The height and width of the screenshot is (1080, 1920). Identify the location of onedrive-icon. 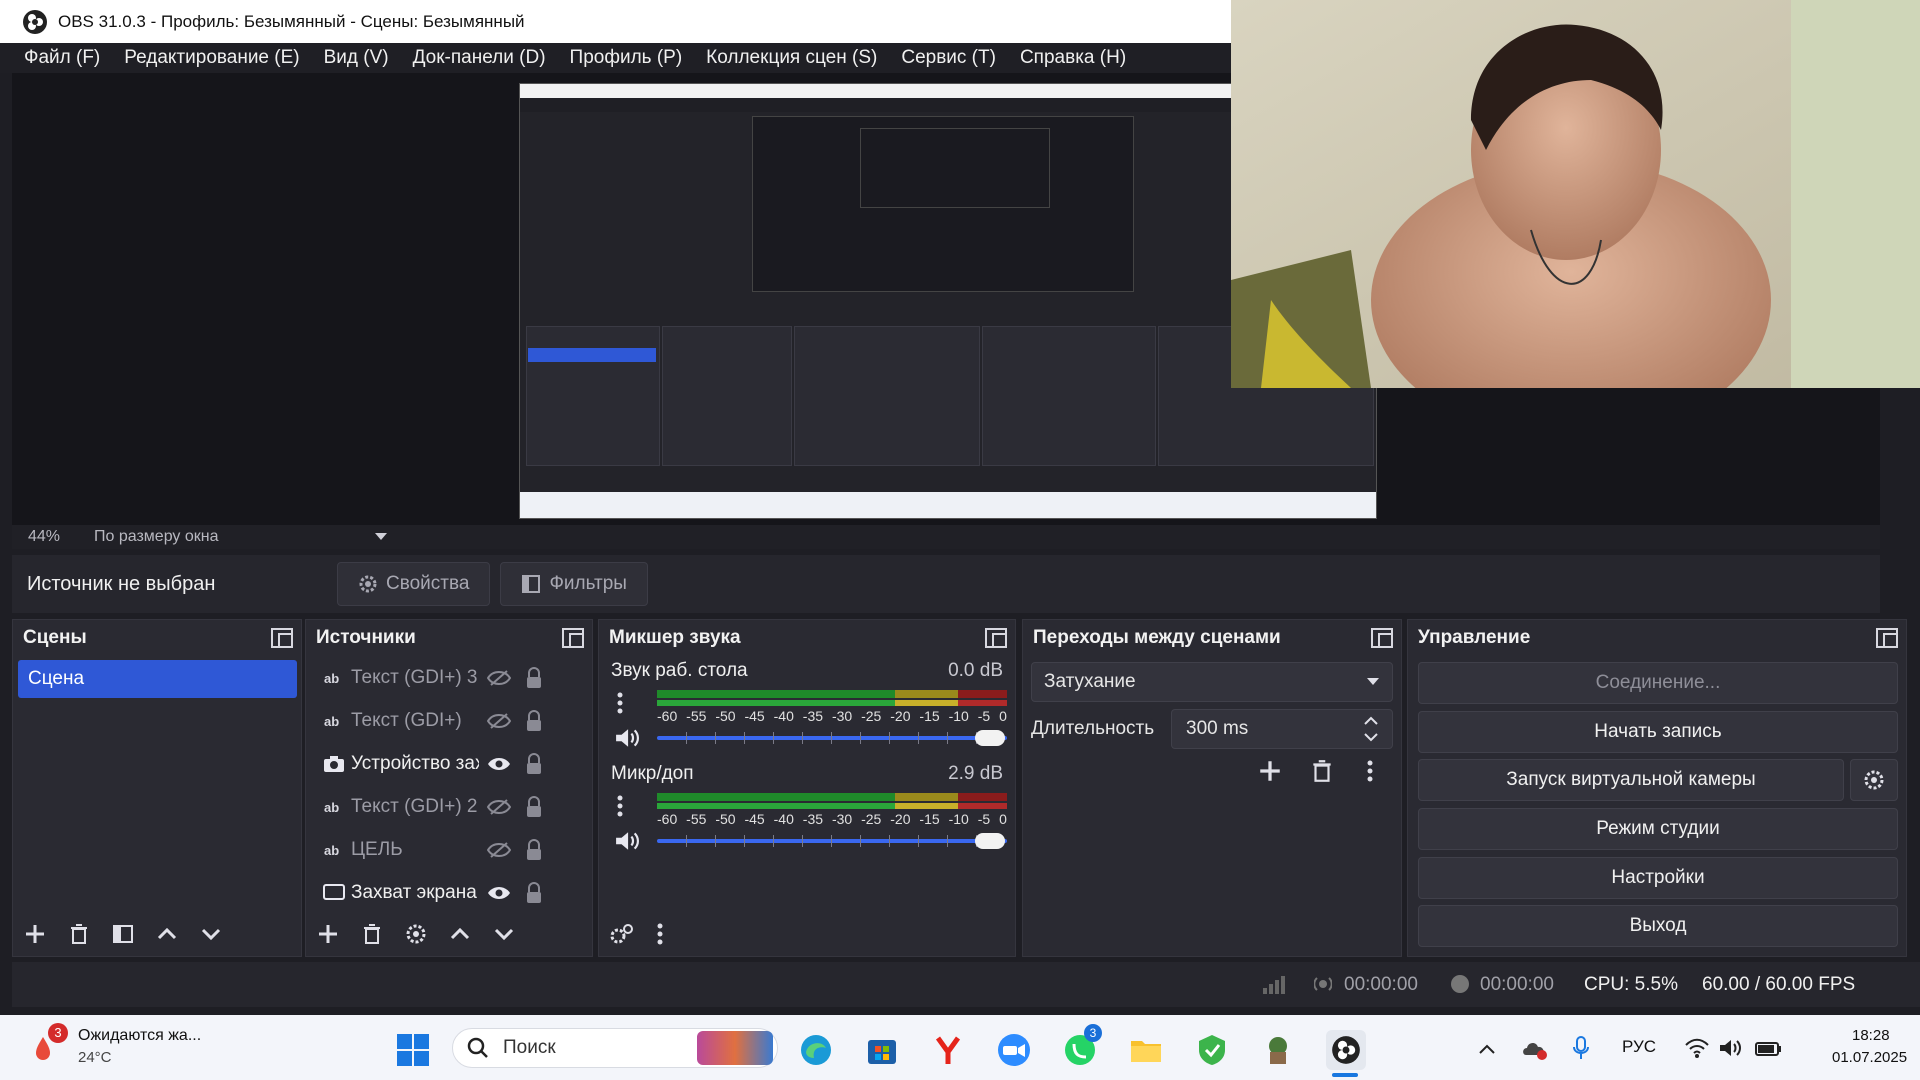
(1534, 1049).